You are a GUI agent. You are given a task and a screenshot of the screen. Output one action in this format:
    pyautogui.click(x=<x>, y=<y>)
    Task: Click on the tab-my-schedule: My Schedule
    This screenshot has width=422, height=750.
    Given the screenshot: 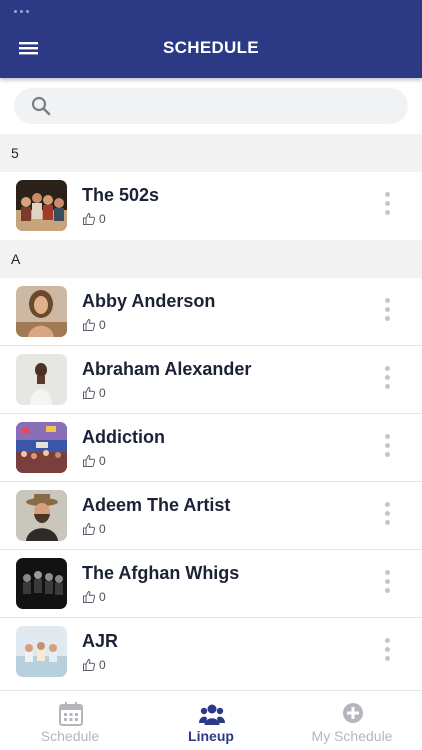 What is the action you would take?
    pyautogui.click(x=352, y=720)
    